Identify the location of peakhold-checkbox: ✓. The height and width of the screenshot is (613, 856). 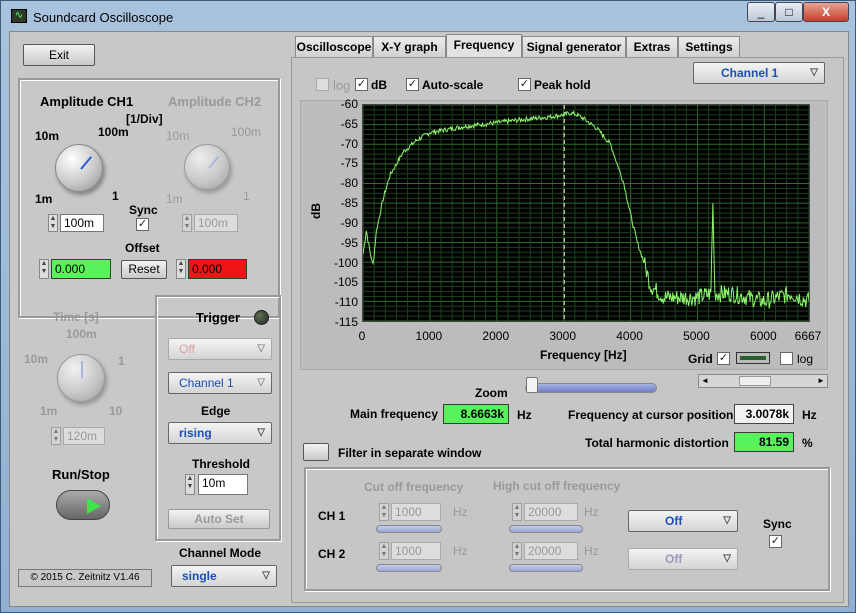
(524, 84).